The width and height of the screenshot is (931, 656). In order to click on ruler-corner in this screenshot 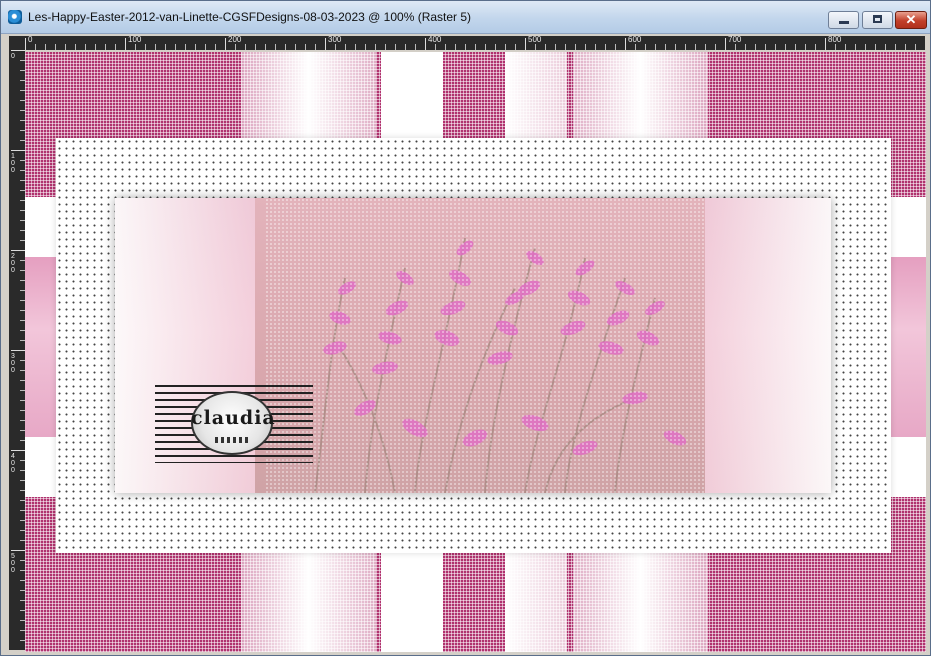, I will do `click(17, 43)`.